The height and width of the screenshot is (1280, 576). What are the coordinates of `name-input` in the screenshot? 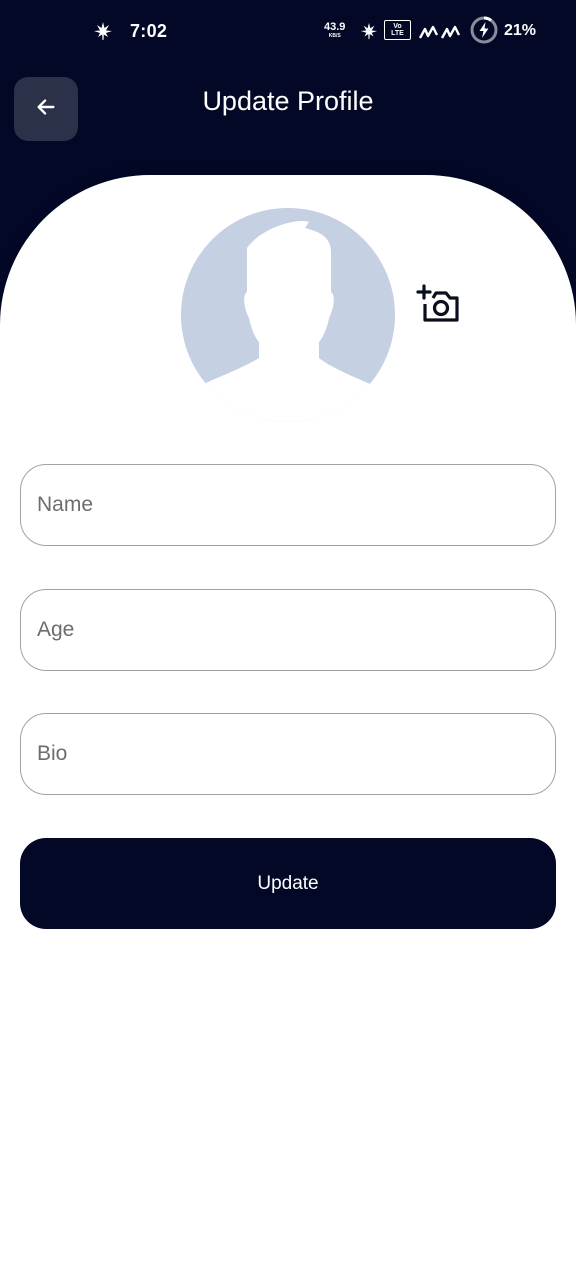 It's located at (296, 505).